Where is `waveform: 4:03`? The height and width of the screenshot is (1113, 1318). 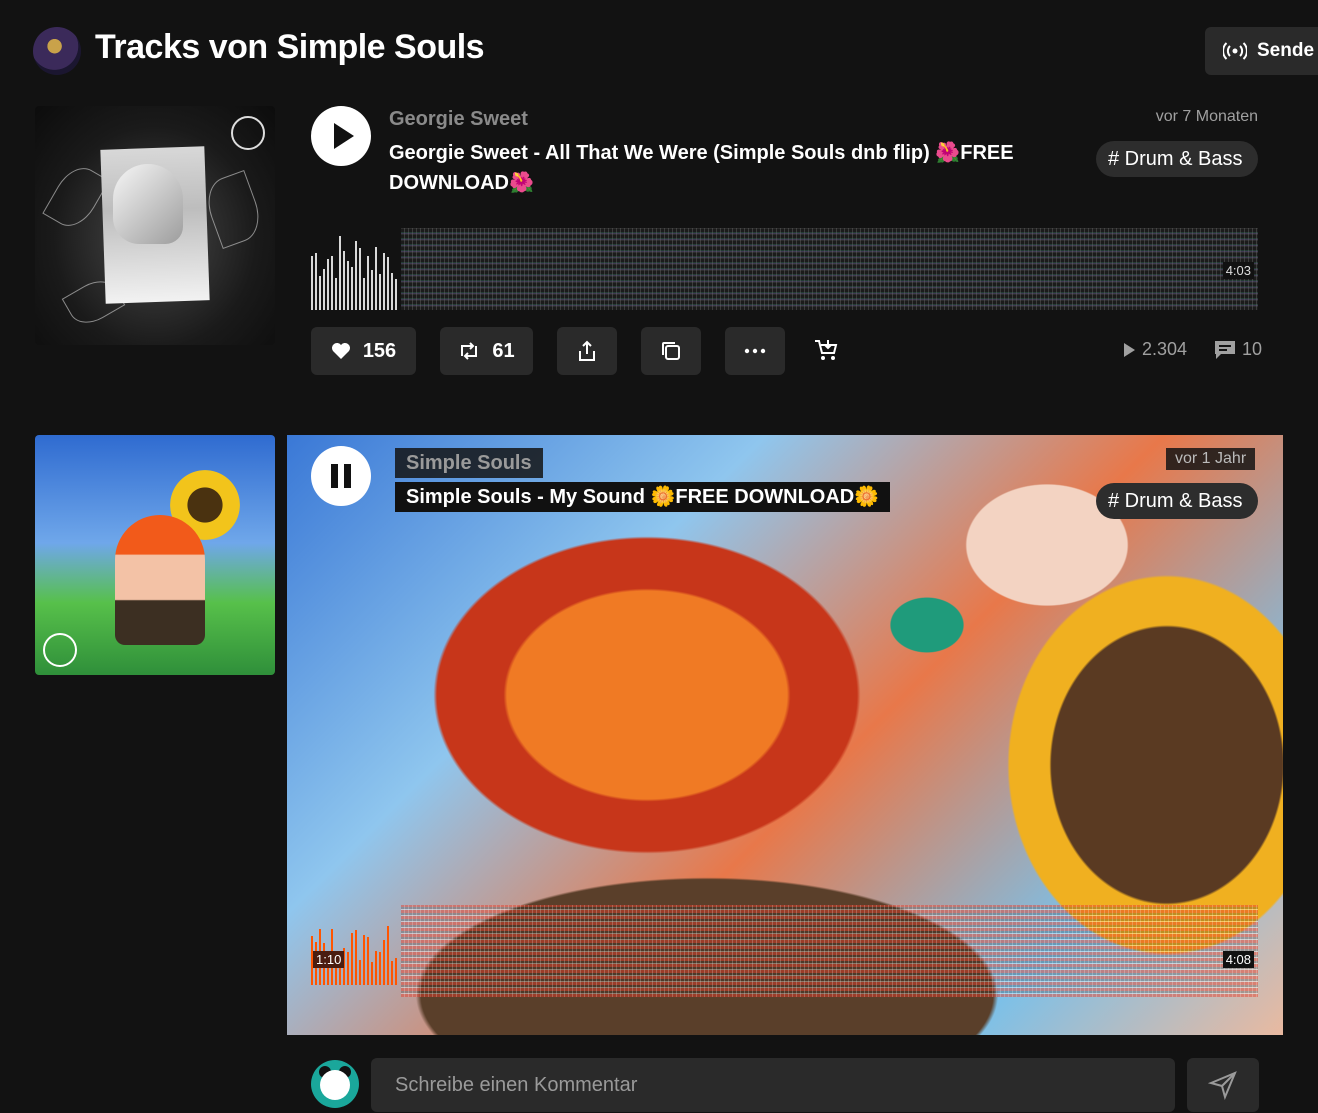 waveform: 4:03 is located at coordinates (784, 264).